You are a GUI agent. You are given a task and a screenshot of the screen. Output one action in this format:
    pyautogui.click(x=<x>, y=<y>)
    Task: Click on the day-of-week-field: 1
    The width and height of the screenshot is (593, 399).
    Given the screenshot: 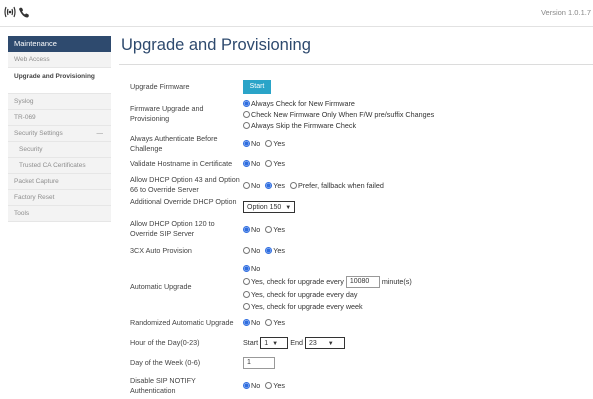 What is the action you would take?
    pyautogui.click(x=259, y=363)
    